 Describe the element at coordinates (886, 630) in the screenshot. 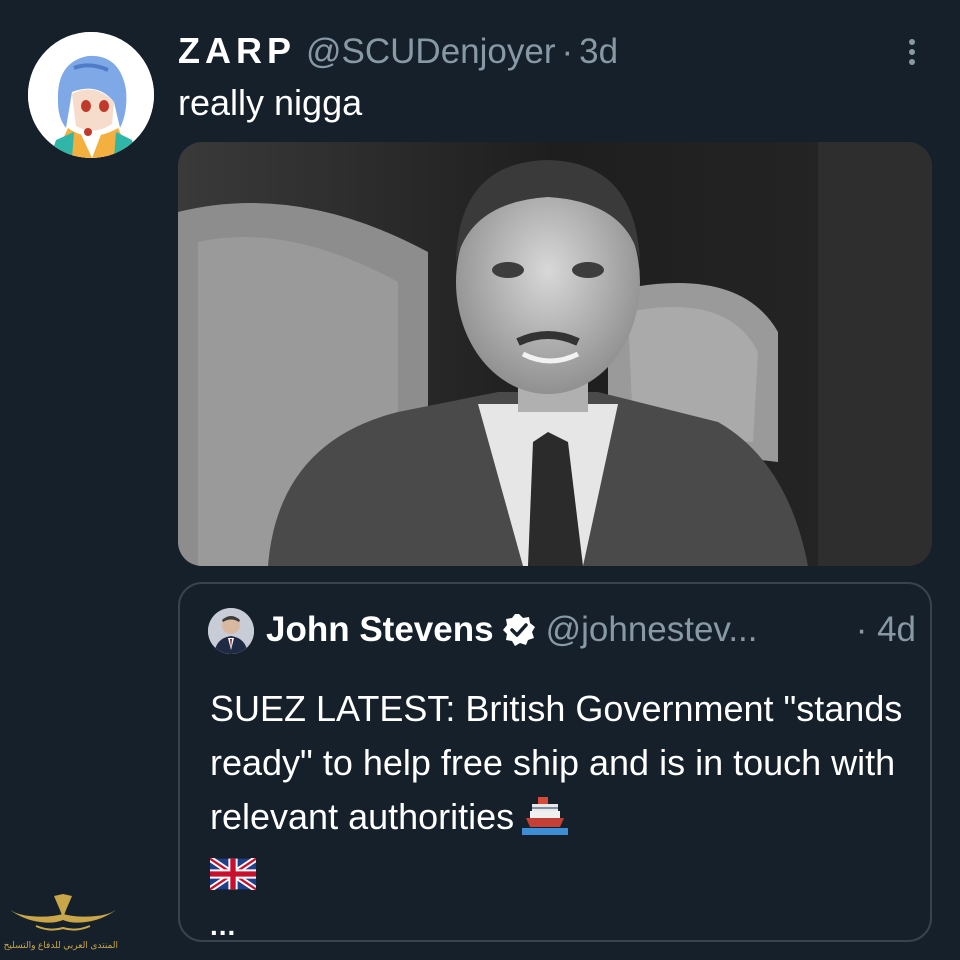

I see `quoted-timestamp: · 4d` at that location.